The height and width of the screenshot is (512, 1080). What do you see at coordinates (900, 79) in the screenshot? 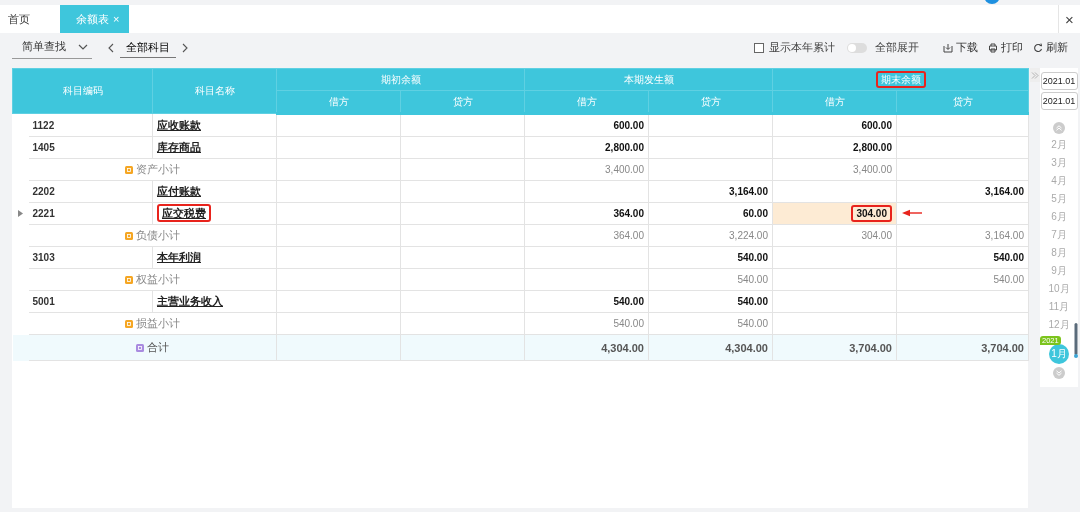
I see `highlighted-header: 期末余额` at bounding box center [900, 79].